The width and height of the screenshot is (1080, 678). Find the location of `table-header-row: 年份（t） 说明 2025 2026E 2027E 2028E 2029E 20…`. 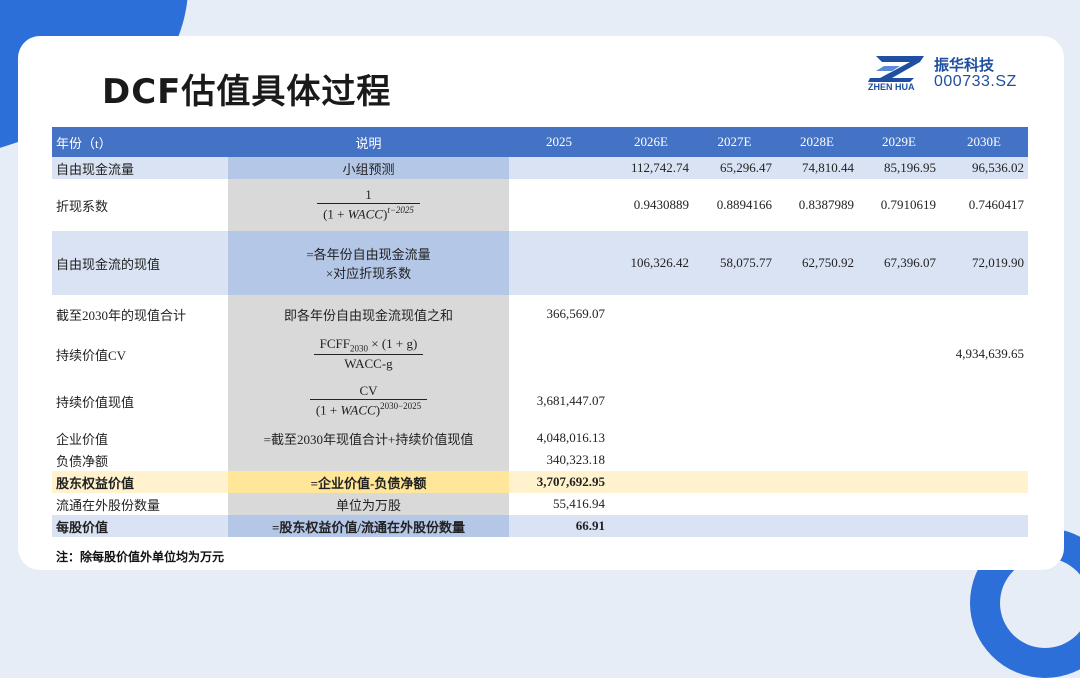

table-header-row: 年份（t） 说明 2025 2026E 2027E 2028E 2029E 20… is located at coordinates (540, 142).